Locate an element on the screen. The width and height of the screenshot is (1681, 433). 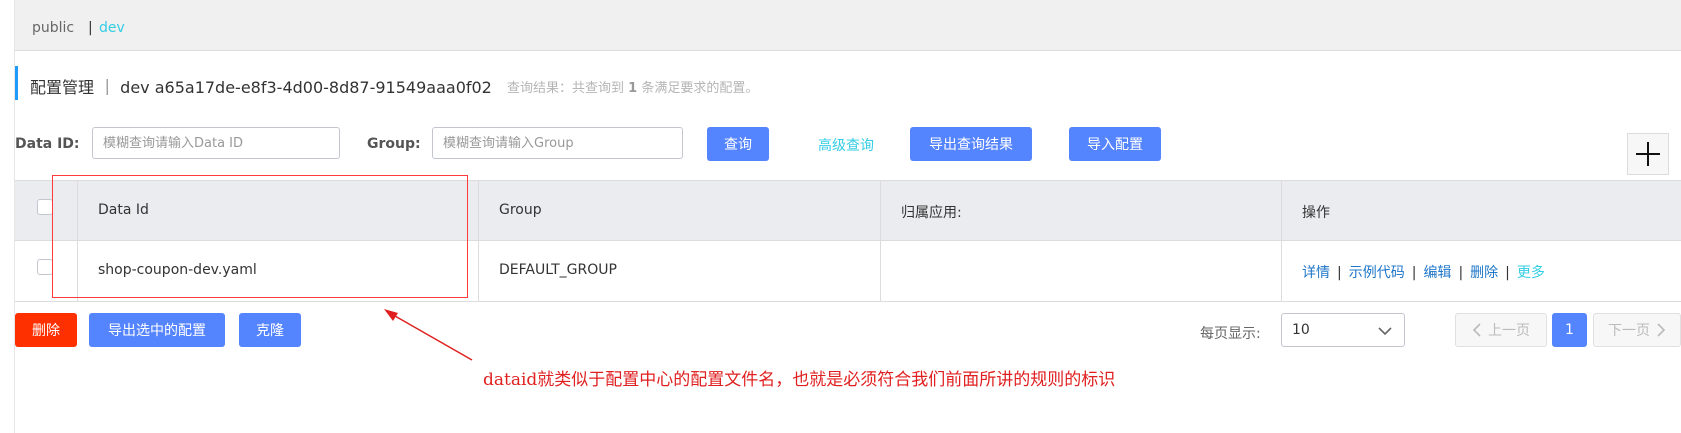
page-size-label: 每页显示: is located at coordinates (1230, 334).